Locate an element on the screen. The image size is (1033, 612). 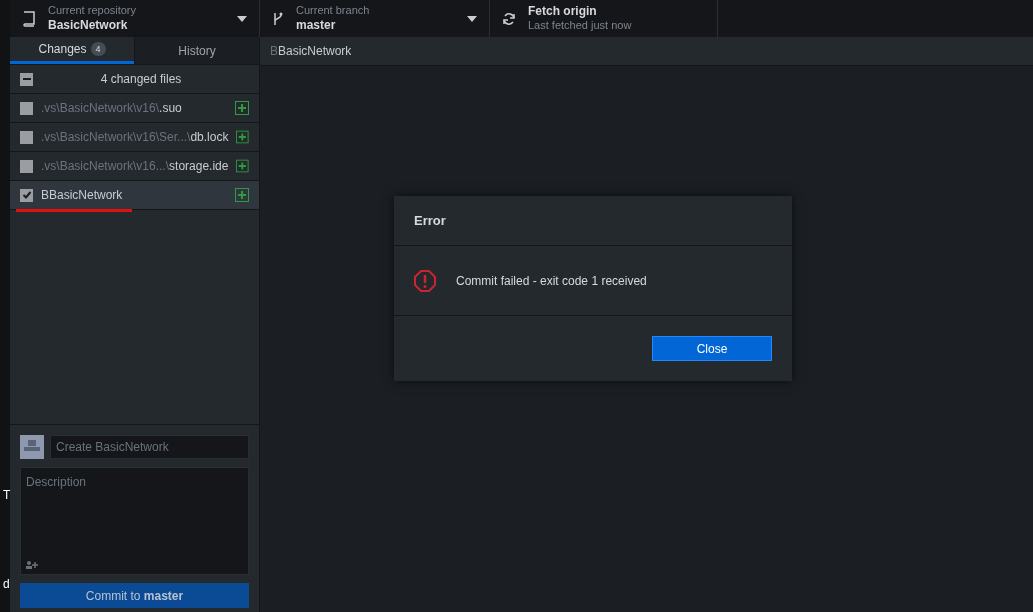
repository-label: Current repository is located at coordinates (93, 11).